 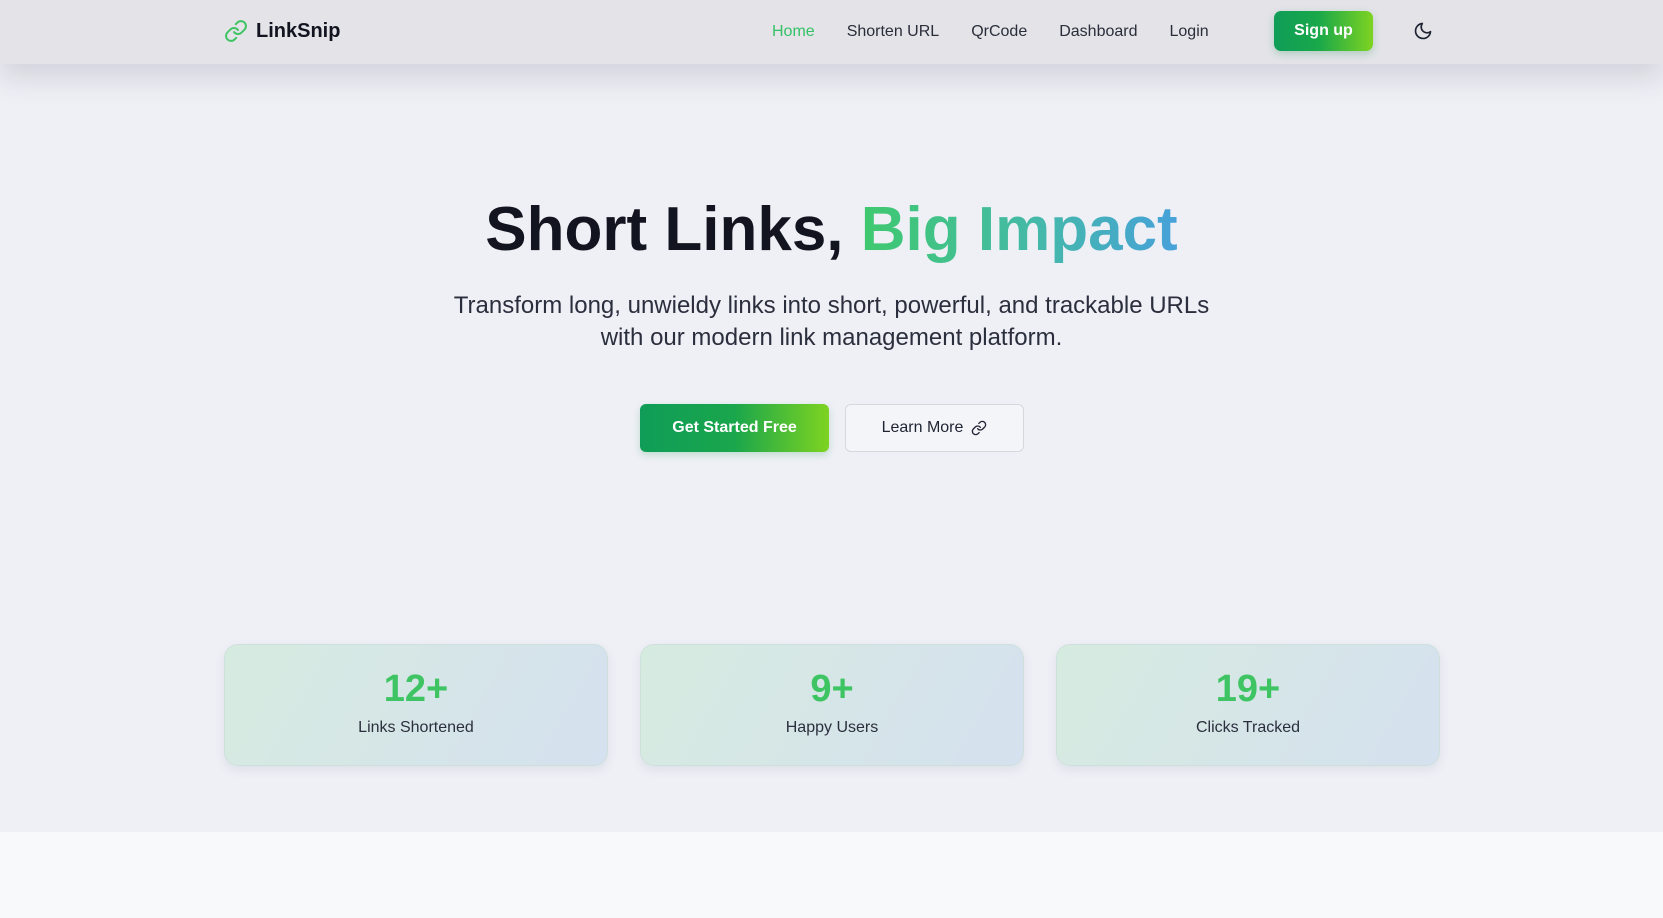 I want to click on learn-more-label: Learn More, so click(x=922, y=427).